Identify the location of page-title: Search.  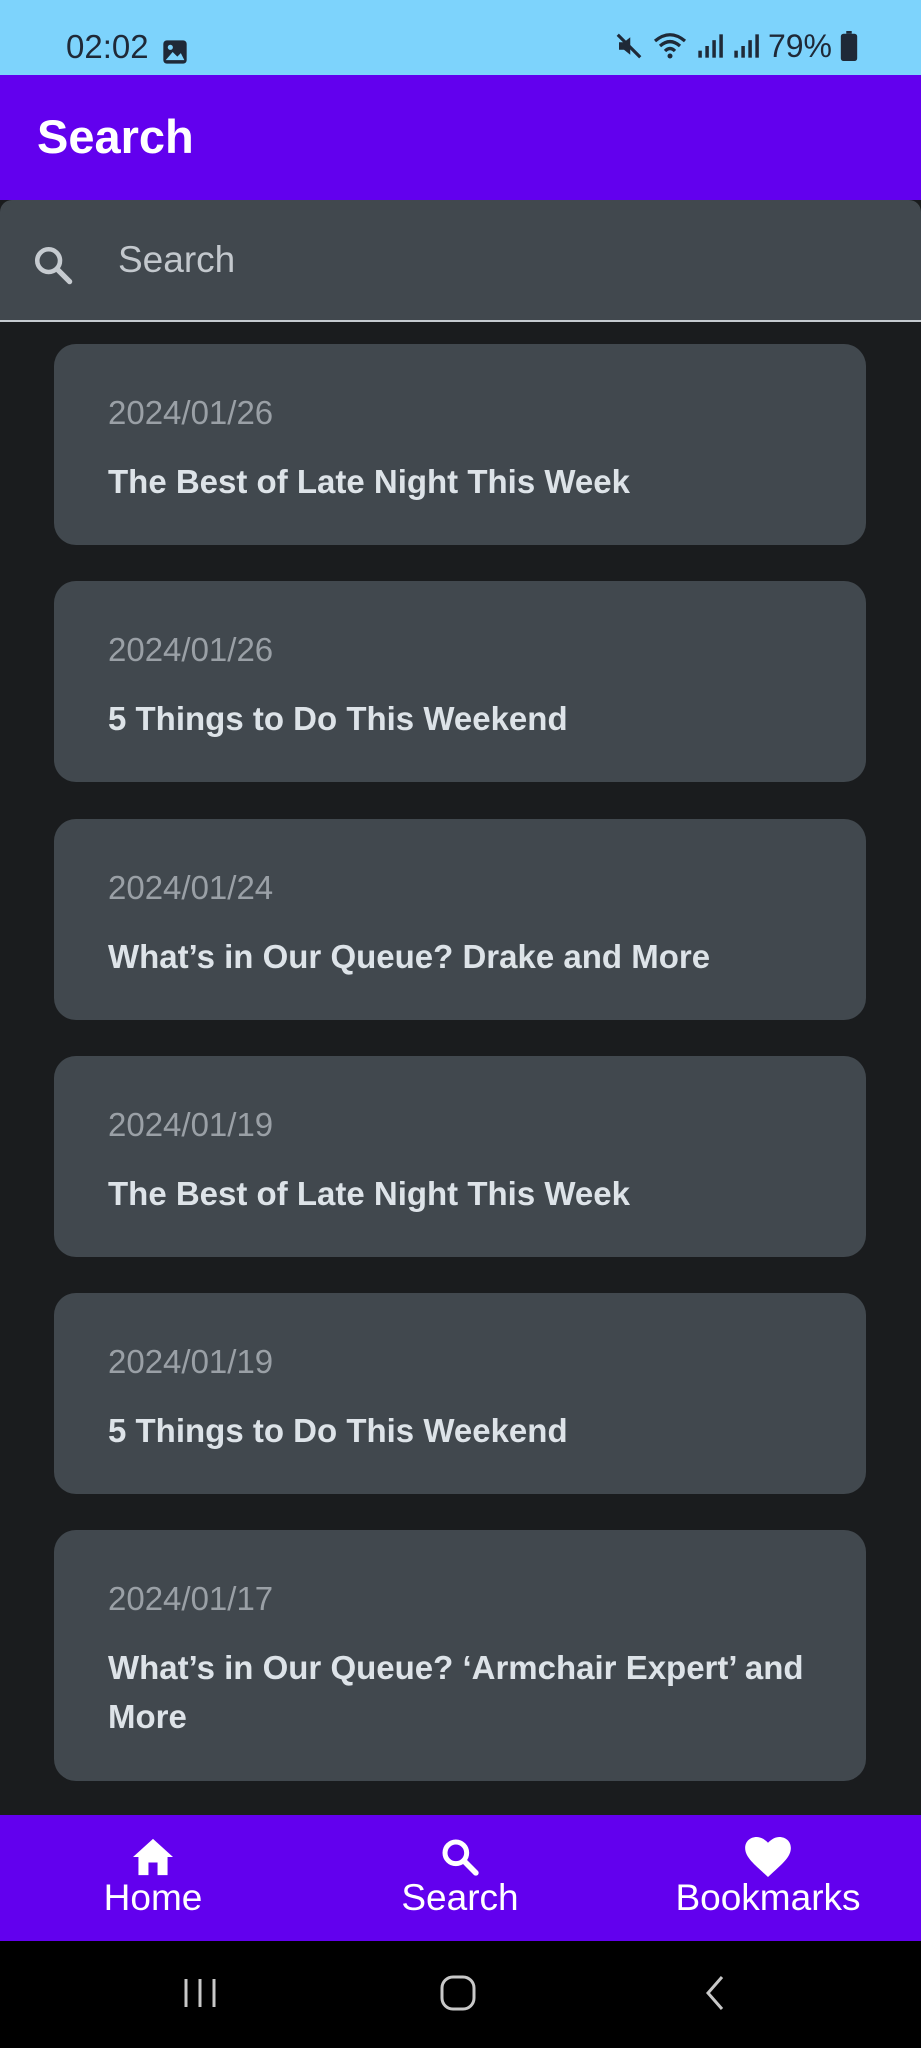
(115, 136).